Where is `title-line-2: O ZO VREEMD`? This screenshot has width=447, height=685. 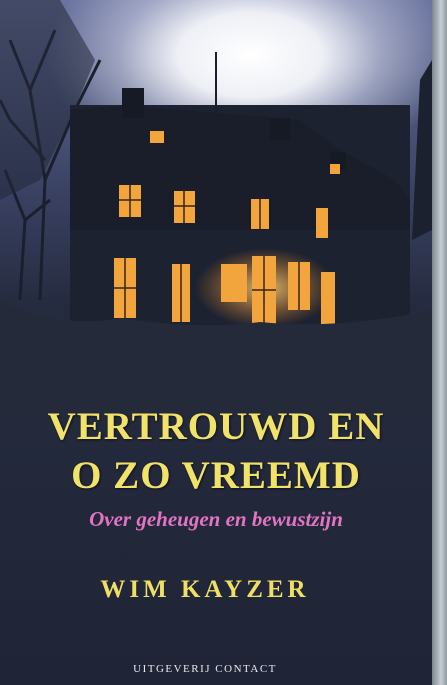
title-line-2: O ZO VREEMD is located at coordinates (216, 475).